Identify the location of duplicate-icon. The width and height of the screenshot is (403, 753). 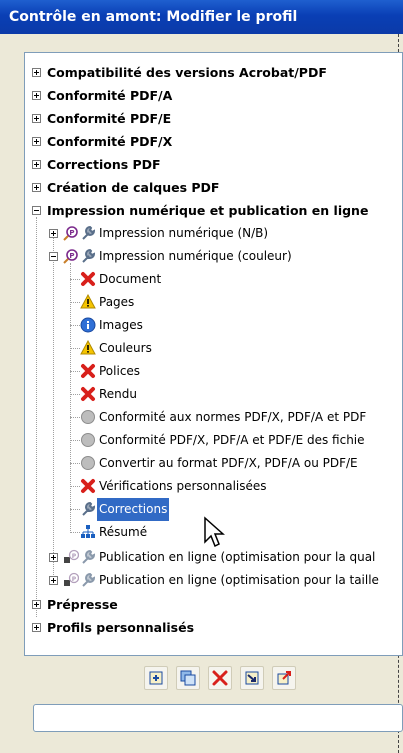
(188, 678).